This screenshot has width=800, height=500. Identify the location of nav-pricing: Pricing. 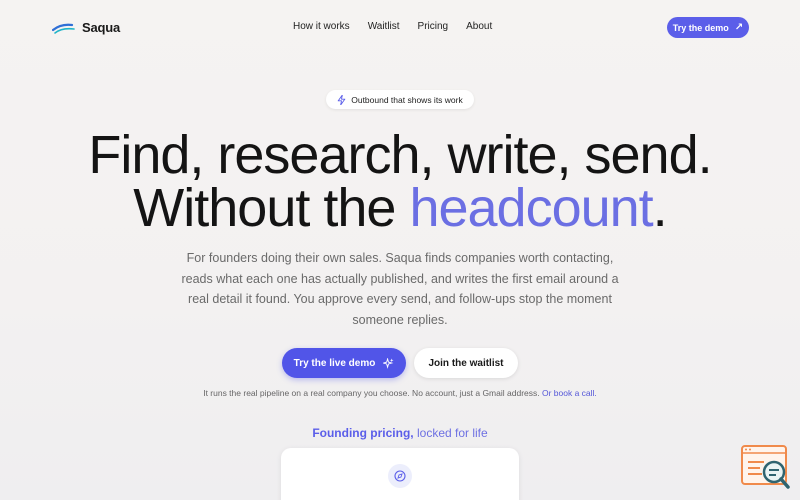
(433, 26).